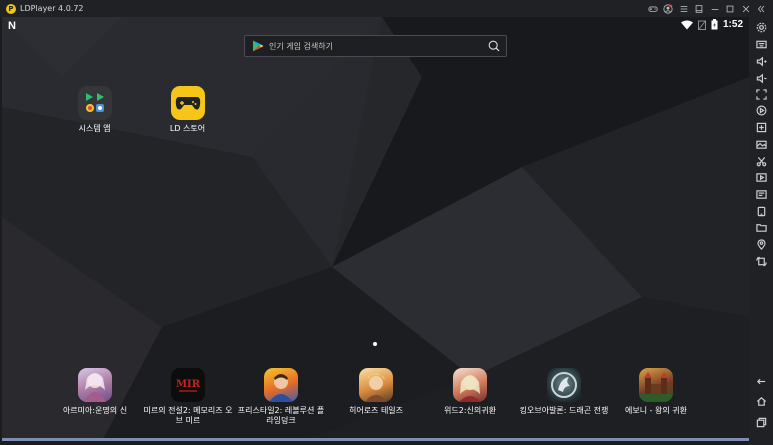  I want to click on page-indicator-dot, so click(375, 344).